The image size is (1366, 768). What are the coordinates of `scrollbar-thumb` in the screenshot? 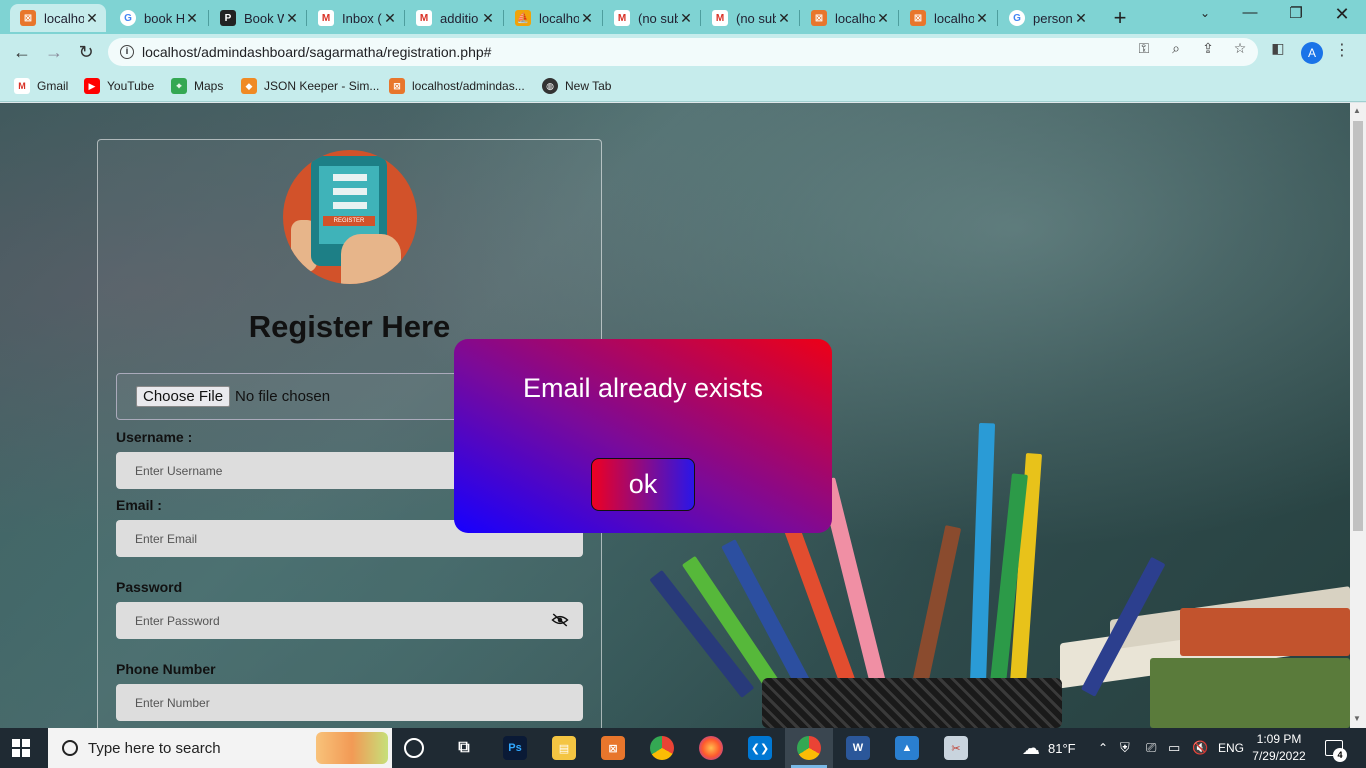 It's located at (1358, 326).